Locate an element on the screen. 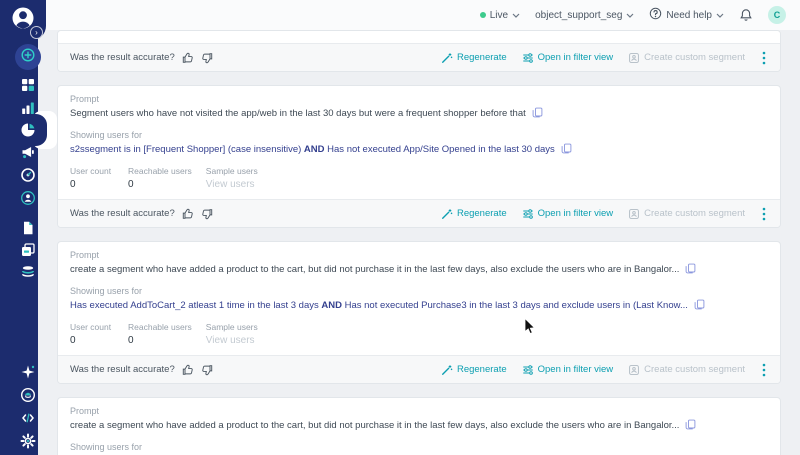  sidebar-item-journeys-gauge is located at coordinates (28, 175).